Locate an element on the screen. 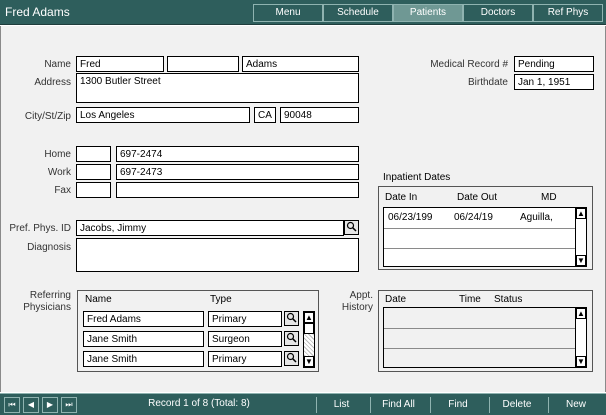  record-status: Record 1 of 8 (Total: 8) is located at coordinates (199, 403).